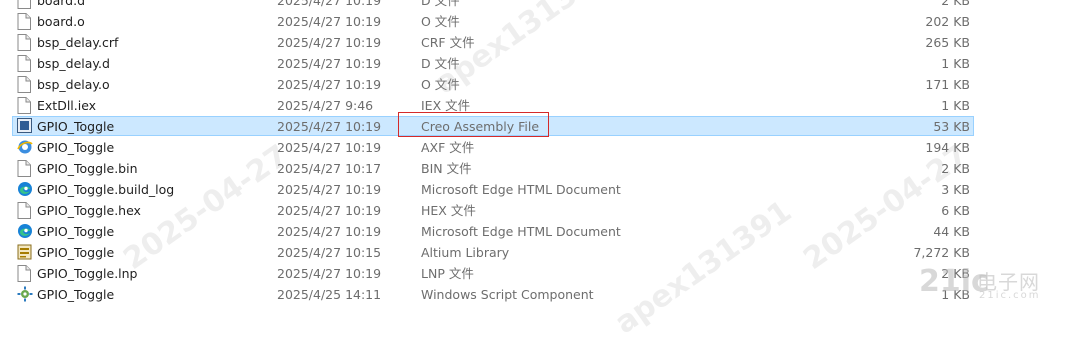 The height and width of the screenshot is (341, 1077). I want to click on file-type: CRF 文件, so click(448, 42).